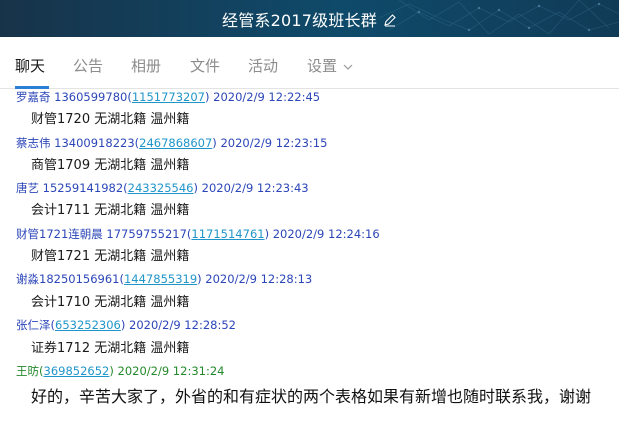 Image resolution: width=619 pixels, height=447 pixels. What do you see at coordinates (322, 234) in the screenshot?
I see `message-timestamp: ) 2020/2/9 12:24:16` at bounding box center [322, 234].